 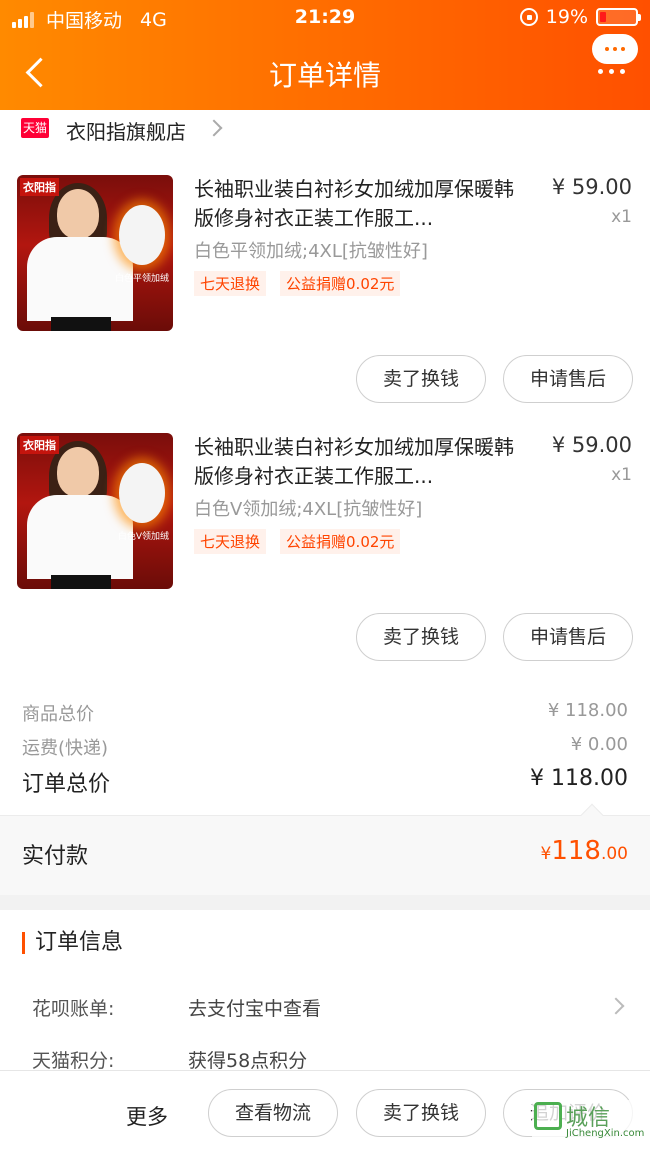 What do you see at coordinates (587, 710) in the screenshot?
I see `goods-total-value: ¥ 118.00` at bounding box center [587, 710].